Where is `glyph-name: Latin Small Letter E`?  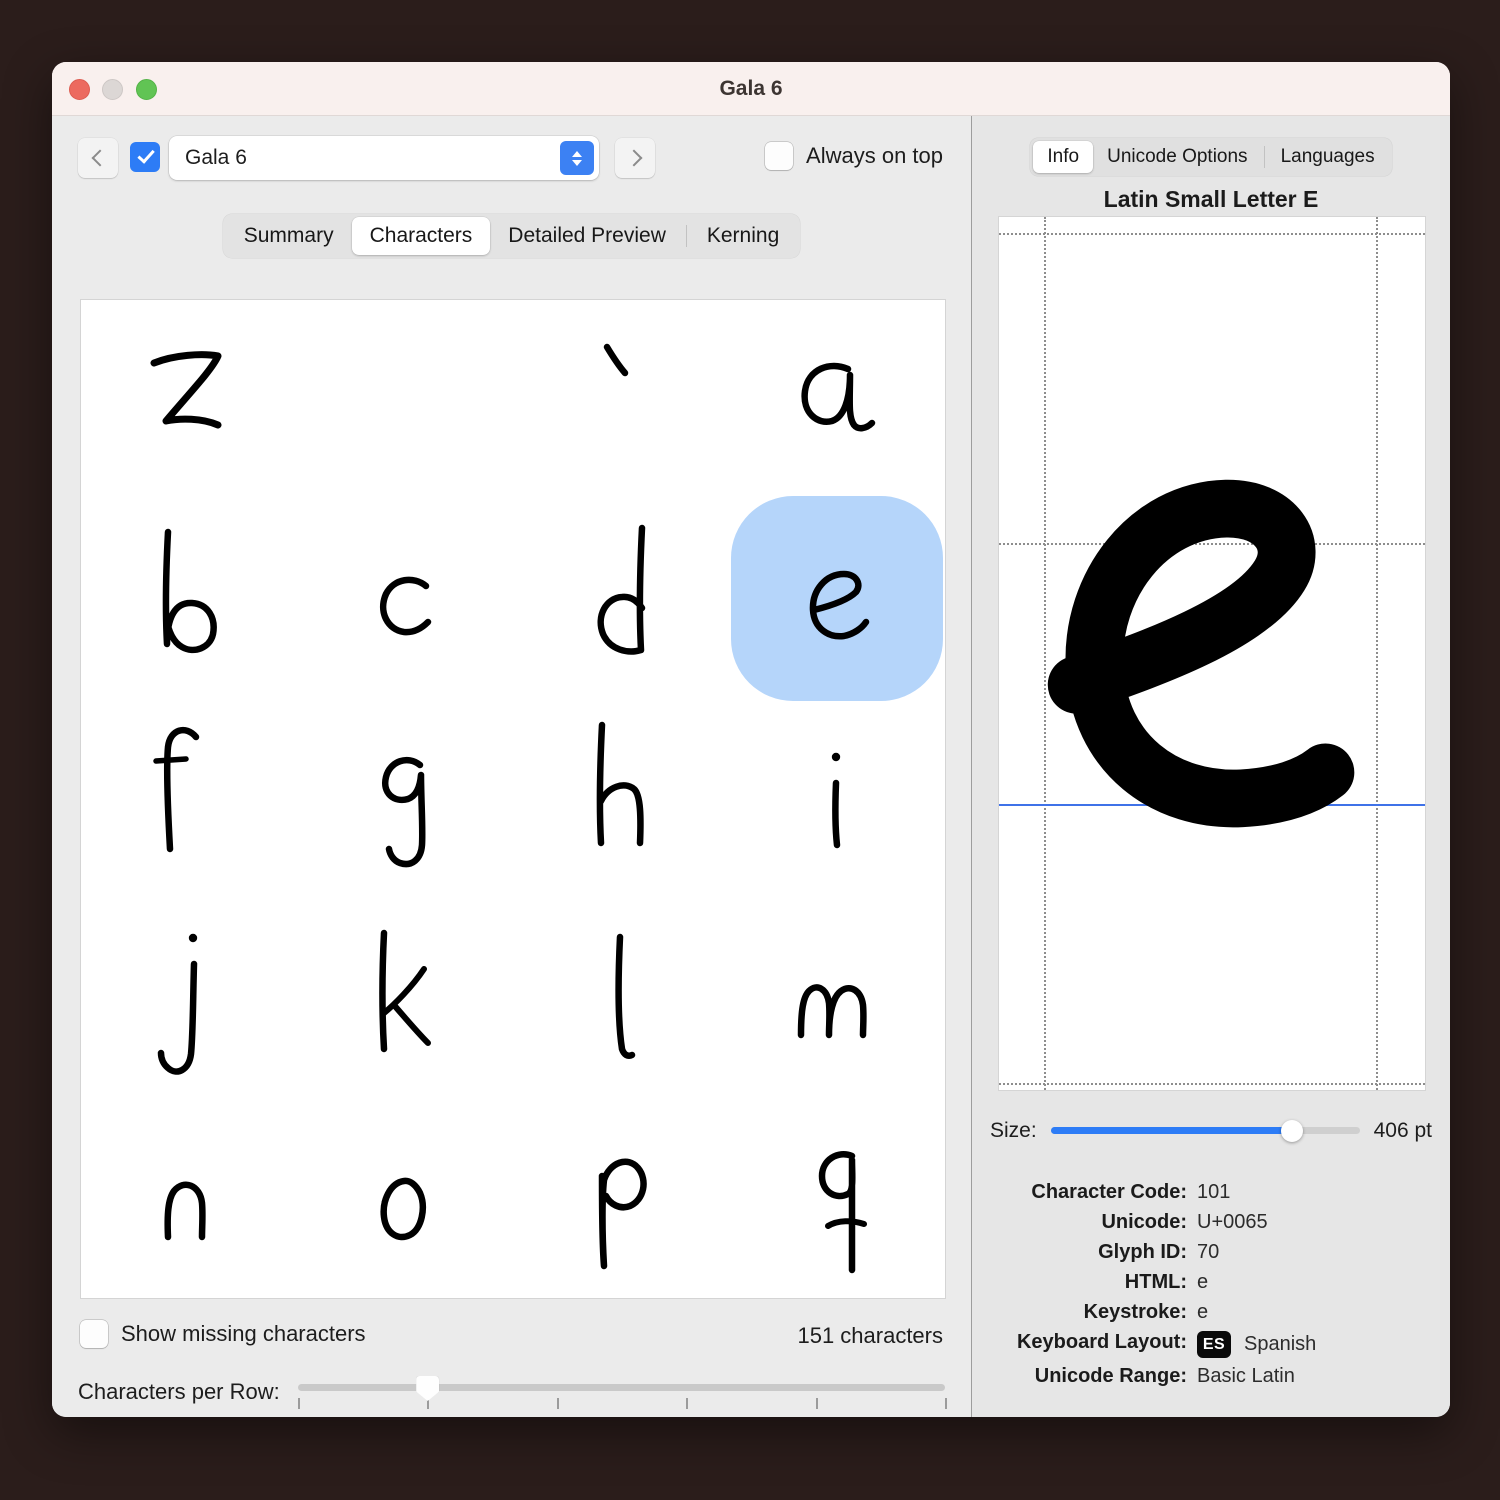
glyph-name: Latin Small Letter E is located at coordinates (1211, 199).